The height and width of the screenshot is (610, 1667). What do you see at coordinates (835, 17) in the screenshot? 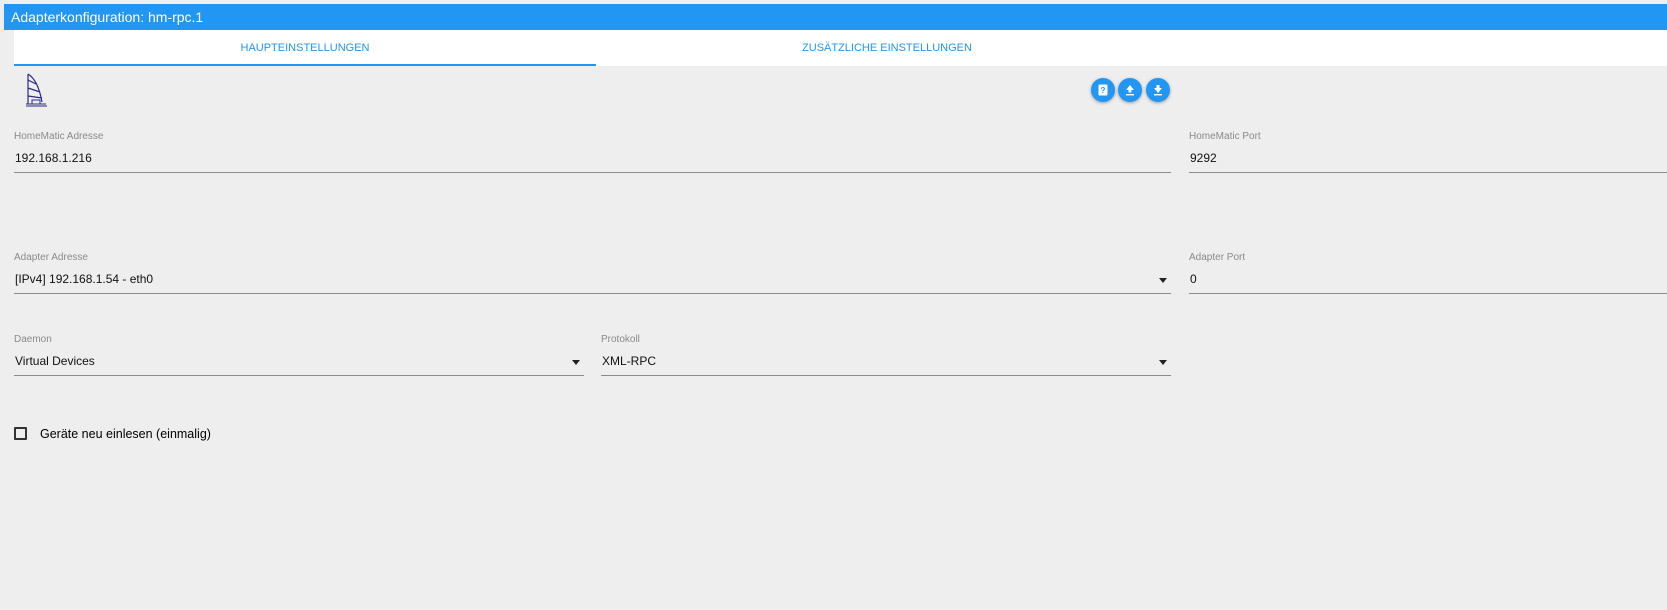
I see `window-title: Adapterkonfiguration: hm-rpc.1` at bounding box center [835, 17].